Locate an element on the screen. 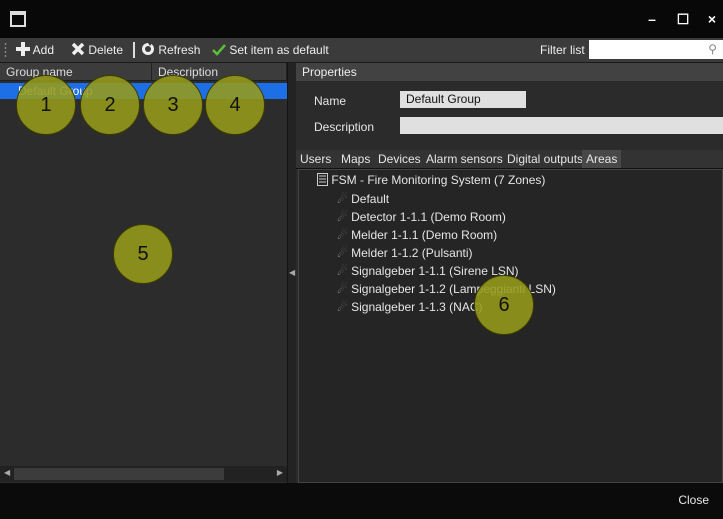 This screenshot has height=519, width=723. panel-icon is located at coordinates (322, 179).